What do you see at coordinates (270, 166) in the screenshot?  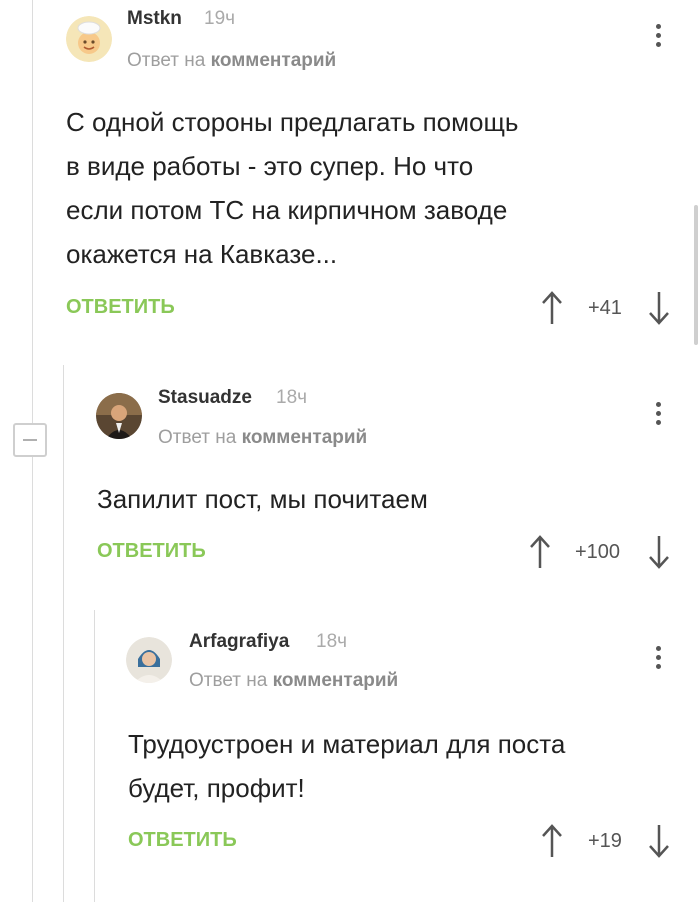 I see `text-line: в виде работы - это супер. Но что` at bounding box center [270, 166].